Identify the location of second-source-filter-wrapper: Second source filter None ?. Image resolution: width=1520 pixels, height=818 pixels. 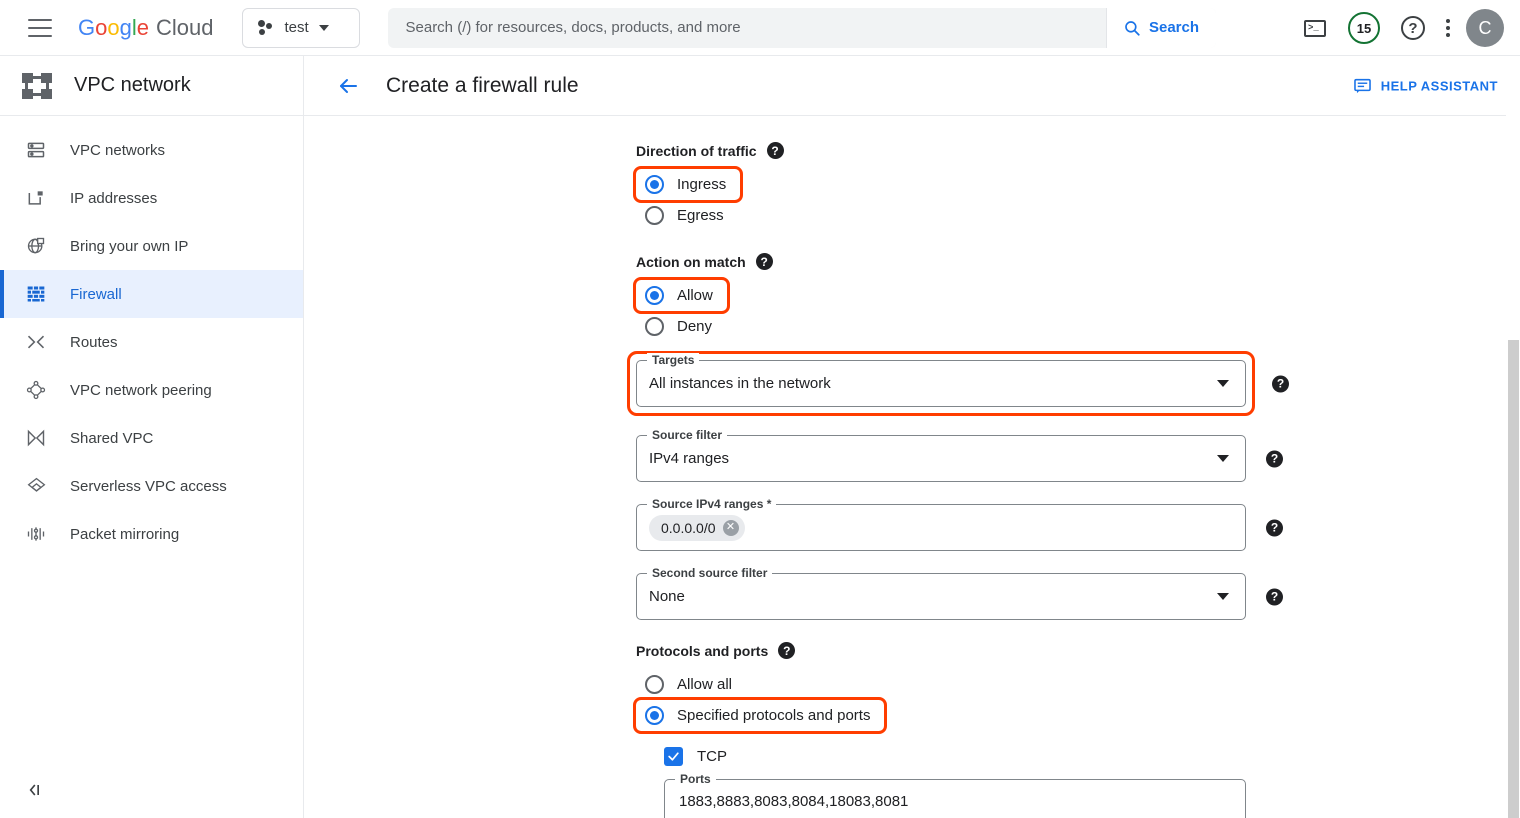
(959, 593).